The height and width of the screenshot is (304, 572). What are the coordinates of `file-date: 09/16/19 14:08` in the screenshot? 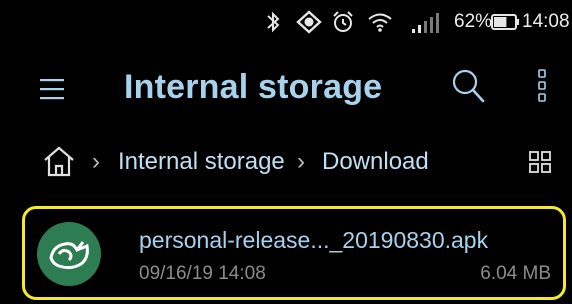 It's located at (202, 273).